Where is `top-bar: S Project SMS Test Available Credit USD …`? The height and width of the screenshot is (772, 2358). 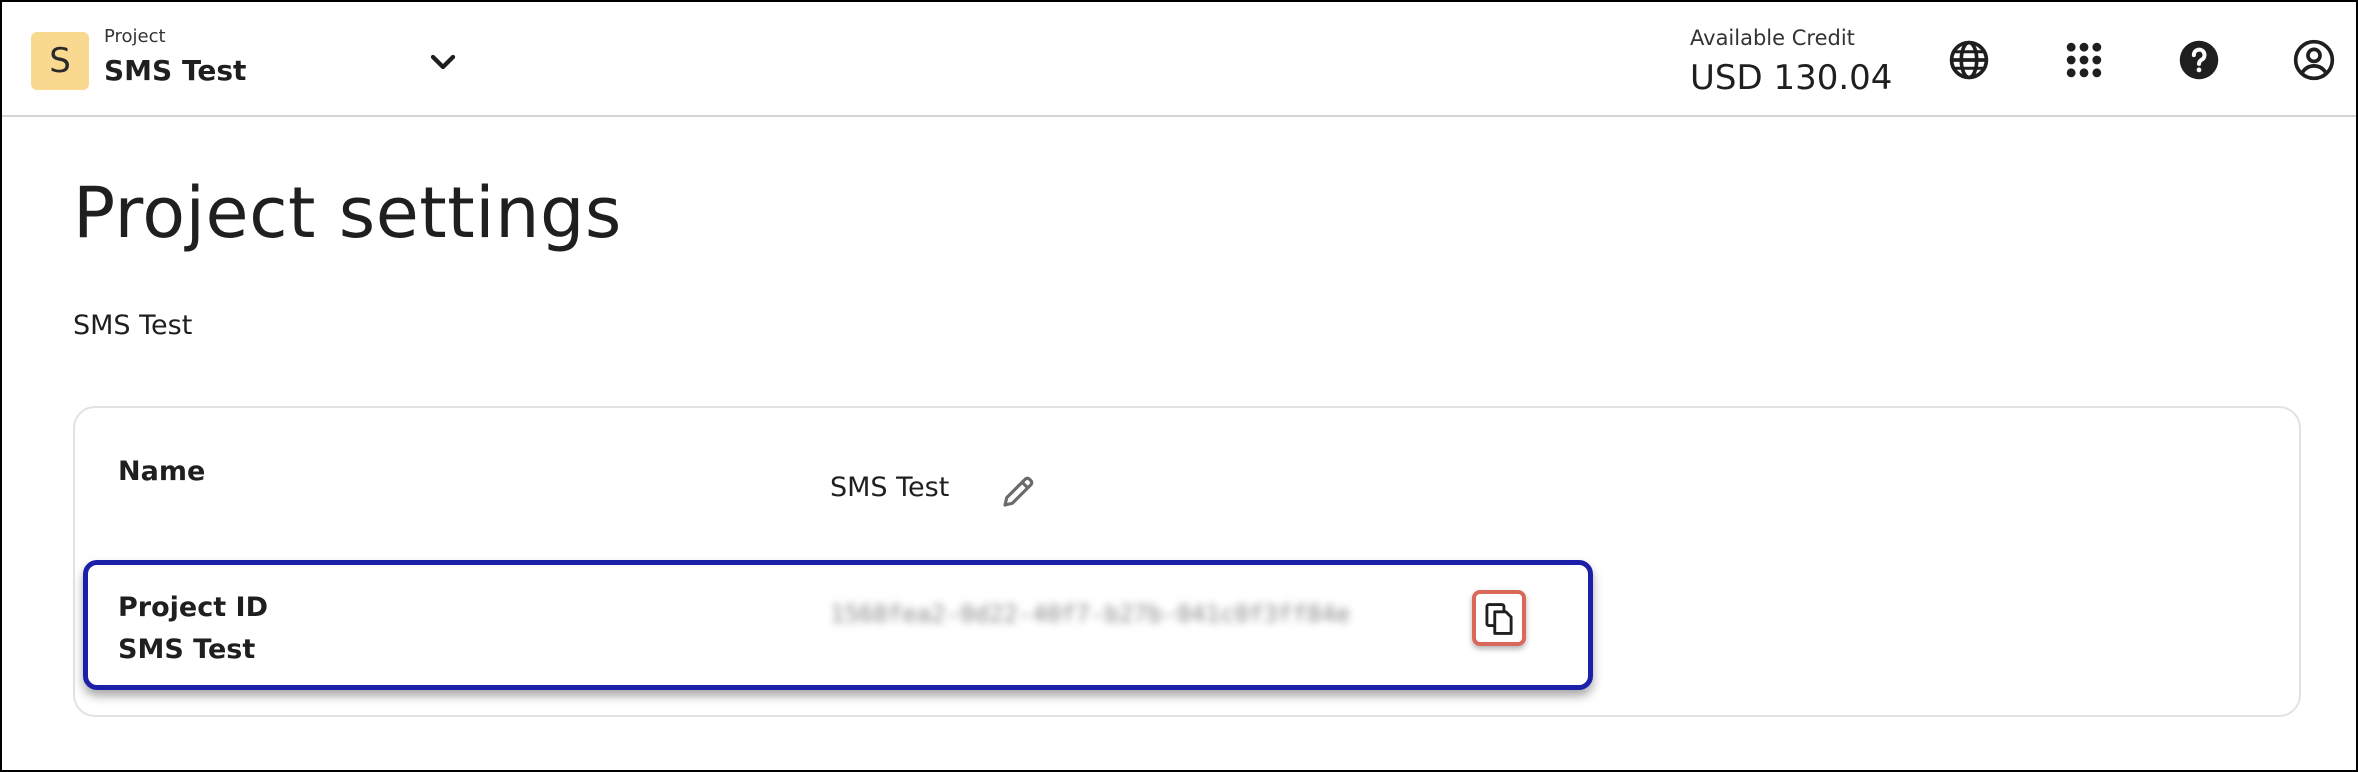
top-bar: S Project SMS Test Available Credit USD … is located at coordinates (1179, 59).